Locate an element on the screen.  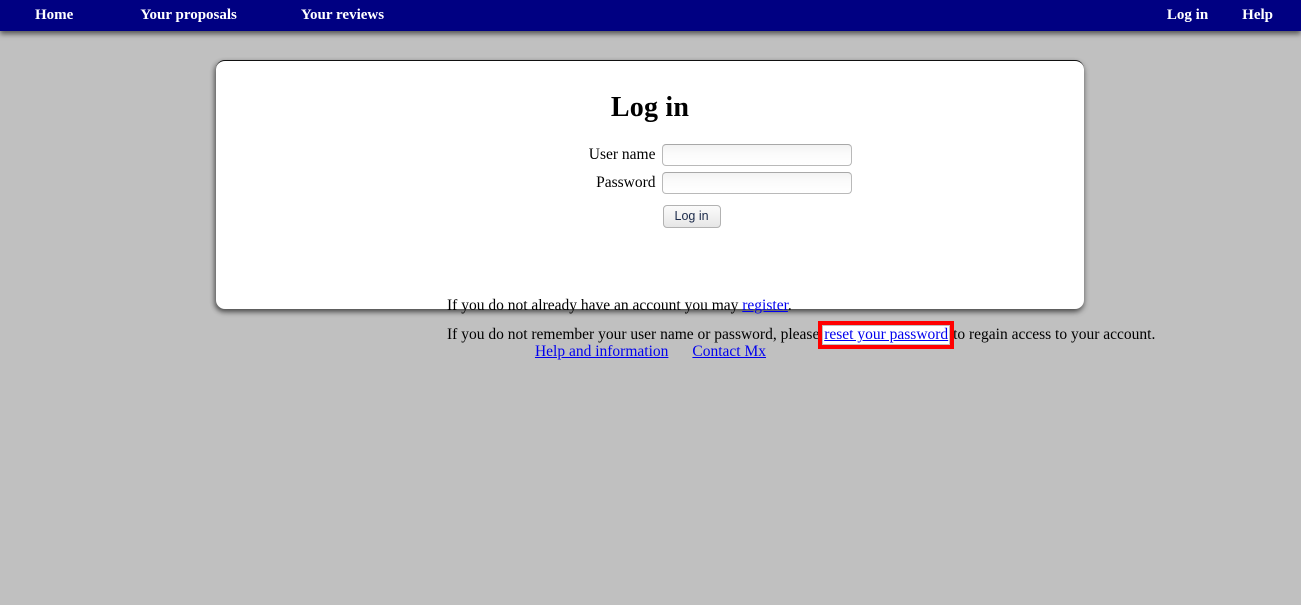
nav-item-log-in: Log in is located at coordinates (1187, 15).